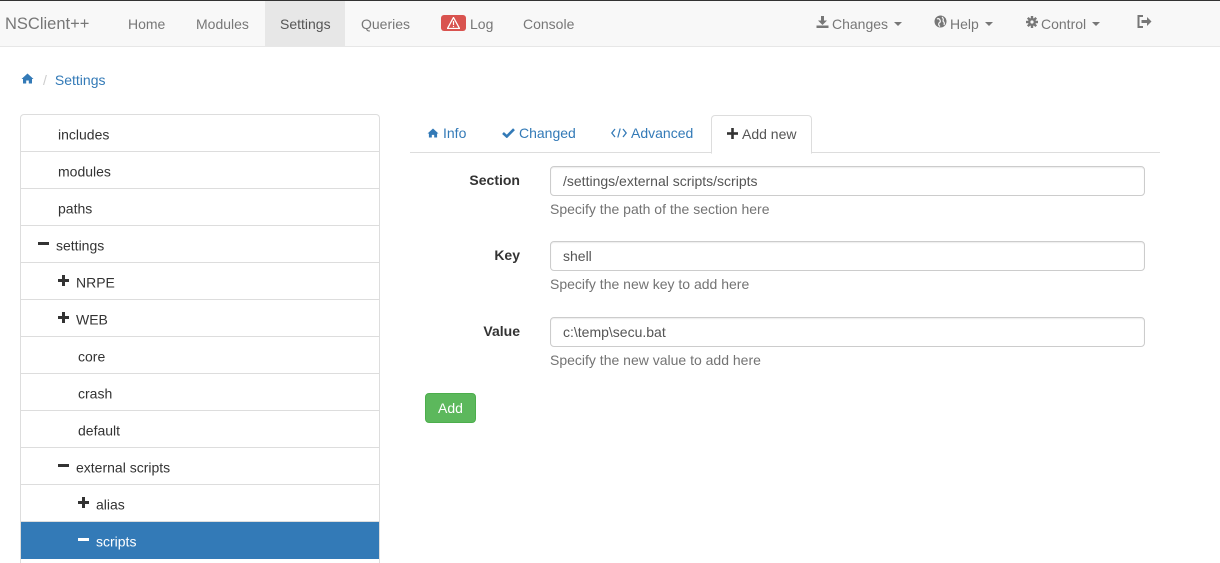  Describe the element at coordinates (222, 24) in the screenshot. I see `nav-modules: Modules` at that location.